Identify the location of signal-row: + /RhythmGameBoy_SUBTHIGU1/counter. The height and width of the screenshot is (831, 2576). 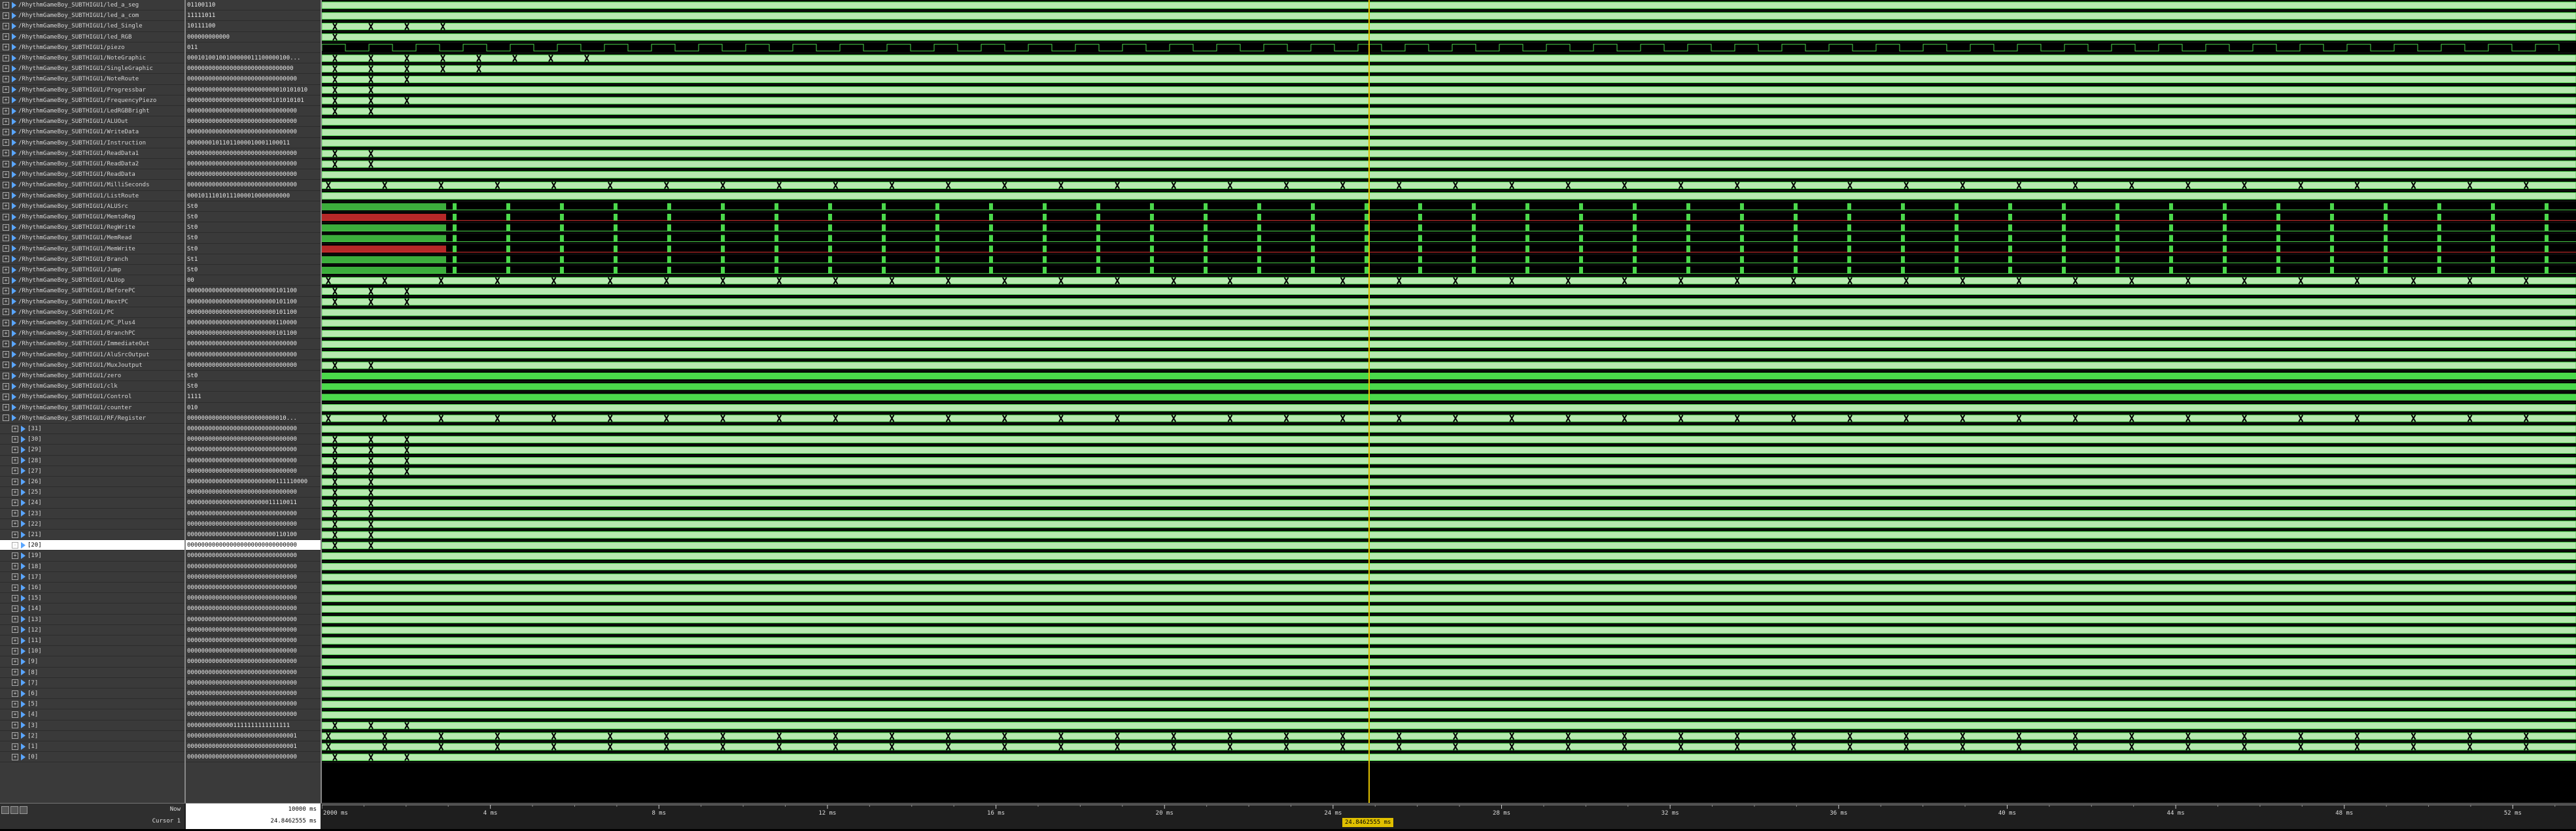
(92, 408).